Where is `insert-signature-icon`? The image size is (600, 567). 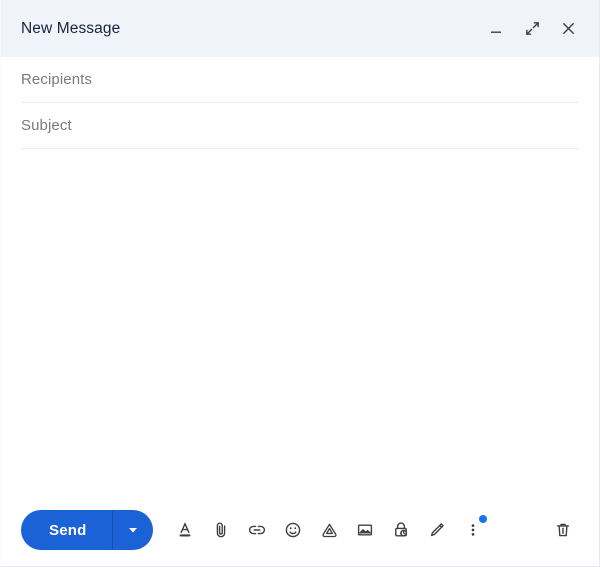 insert-signature-icon is located at coordinates (437, 530).